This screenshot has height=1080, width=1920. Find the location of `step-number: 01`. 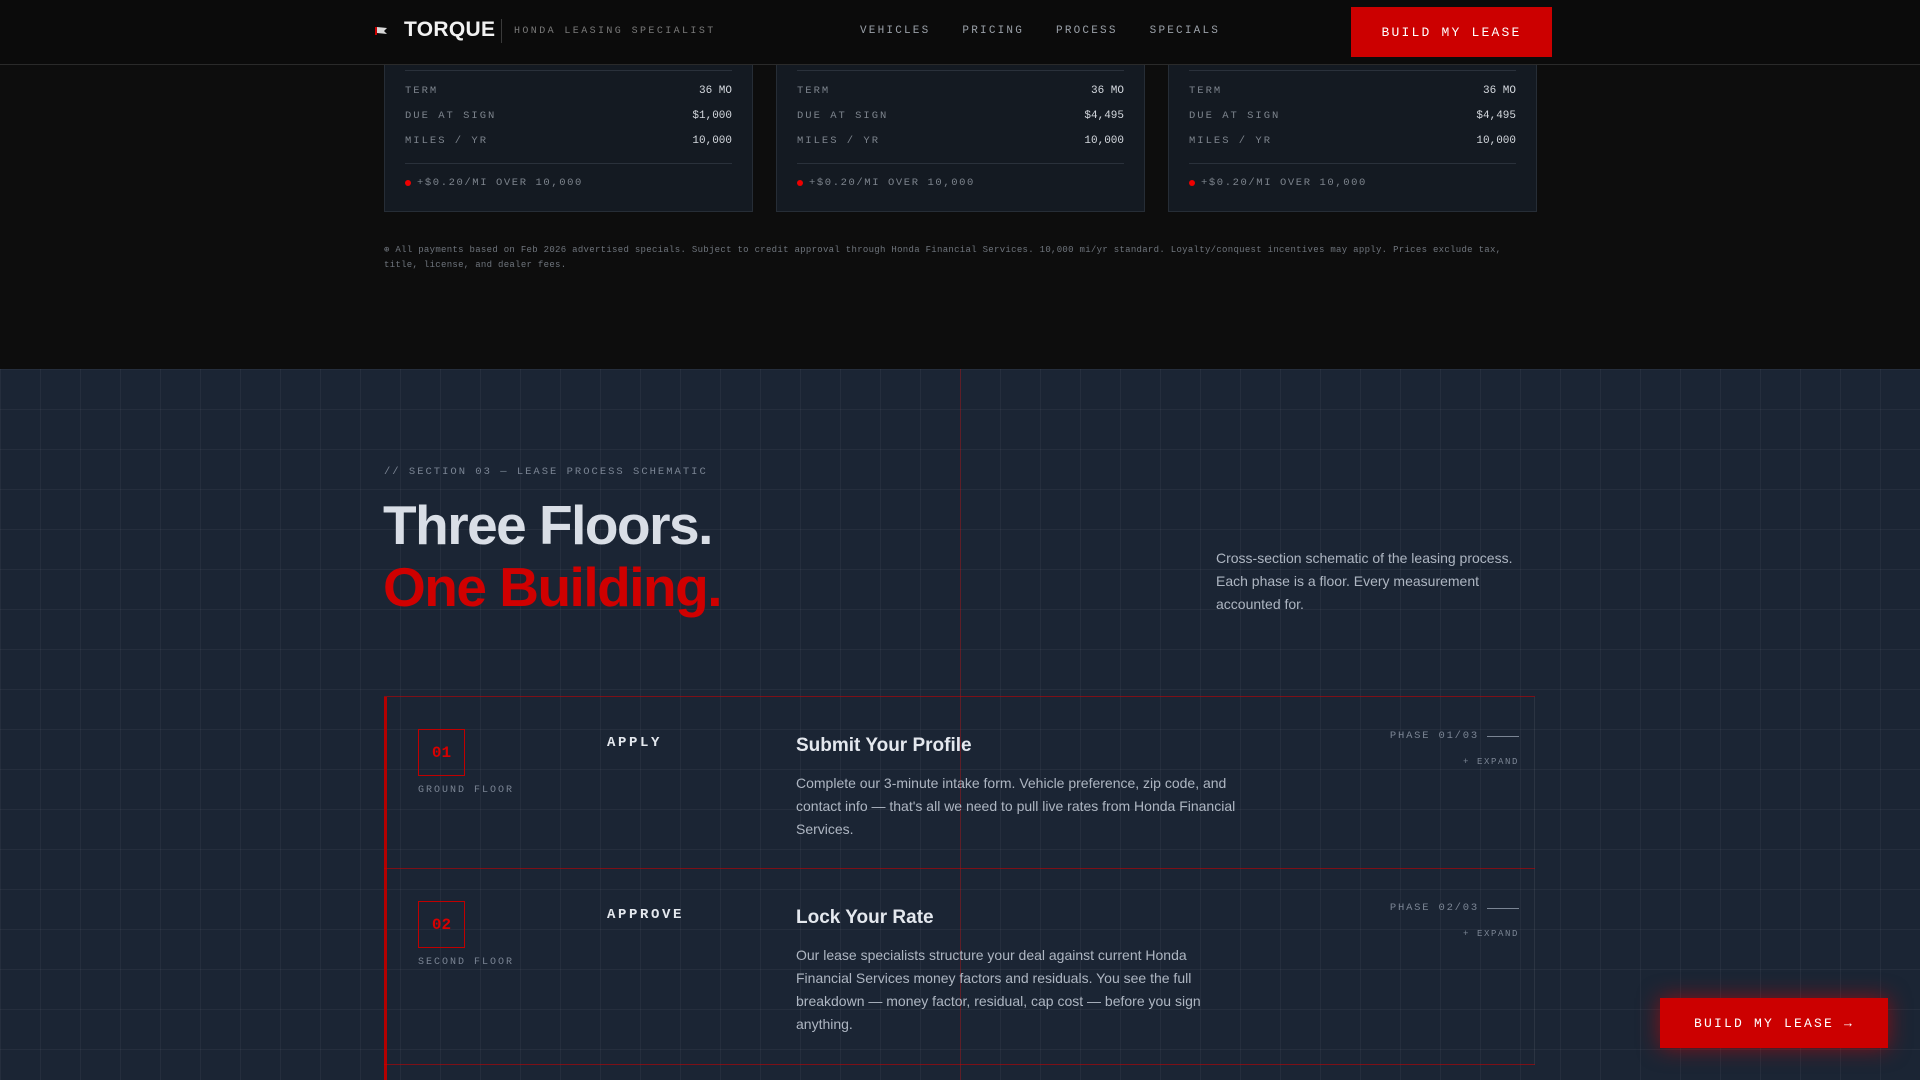

step-number: 01 is located at coordinates (441, 752).